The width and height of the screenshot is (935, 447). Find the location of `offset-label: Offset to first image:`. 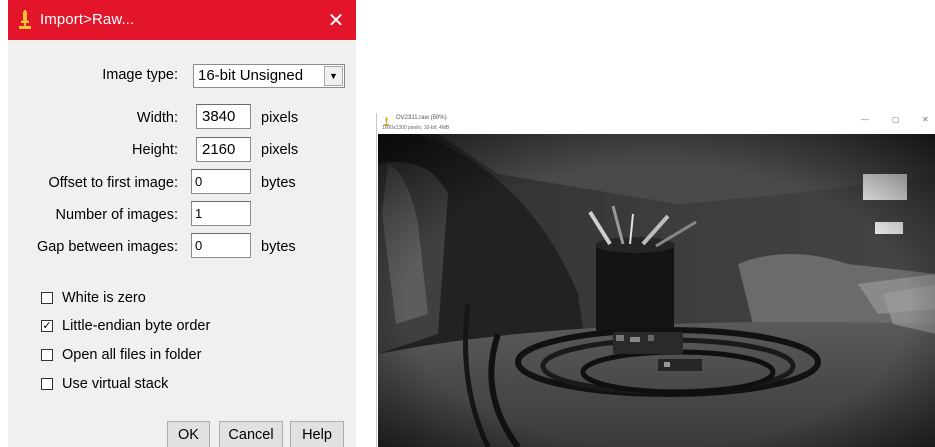

offset-label: Offset to first image: is located at coordinates (113, 183).